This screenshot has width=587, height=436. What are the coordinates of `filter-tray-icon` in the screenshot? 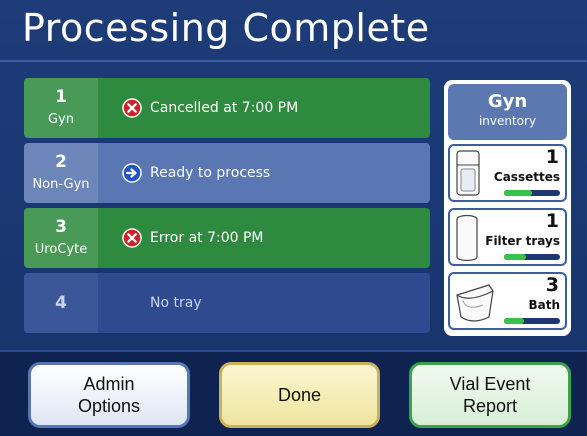 It's located at (467, 238).